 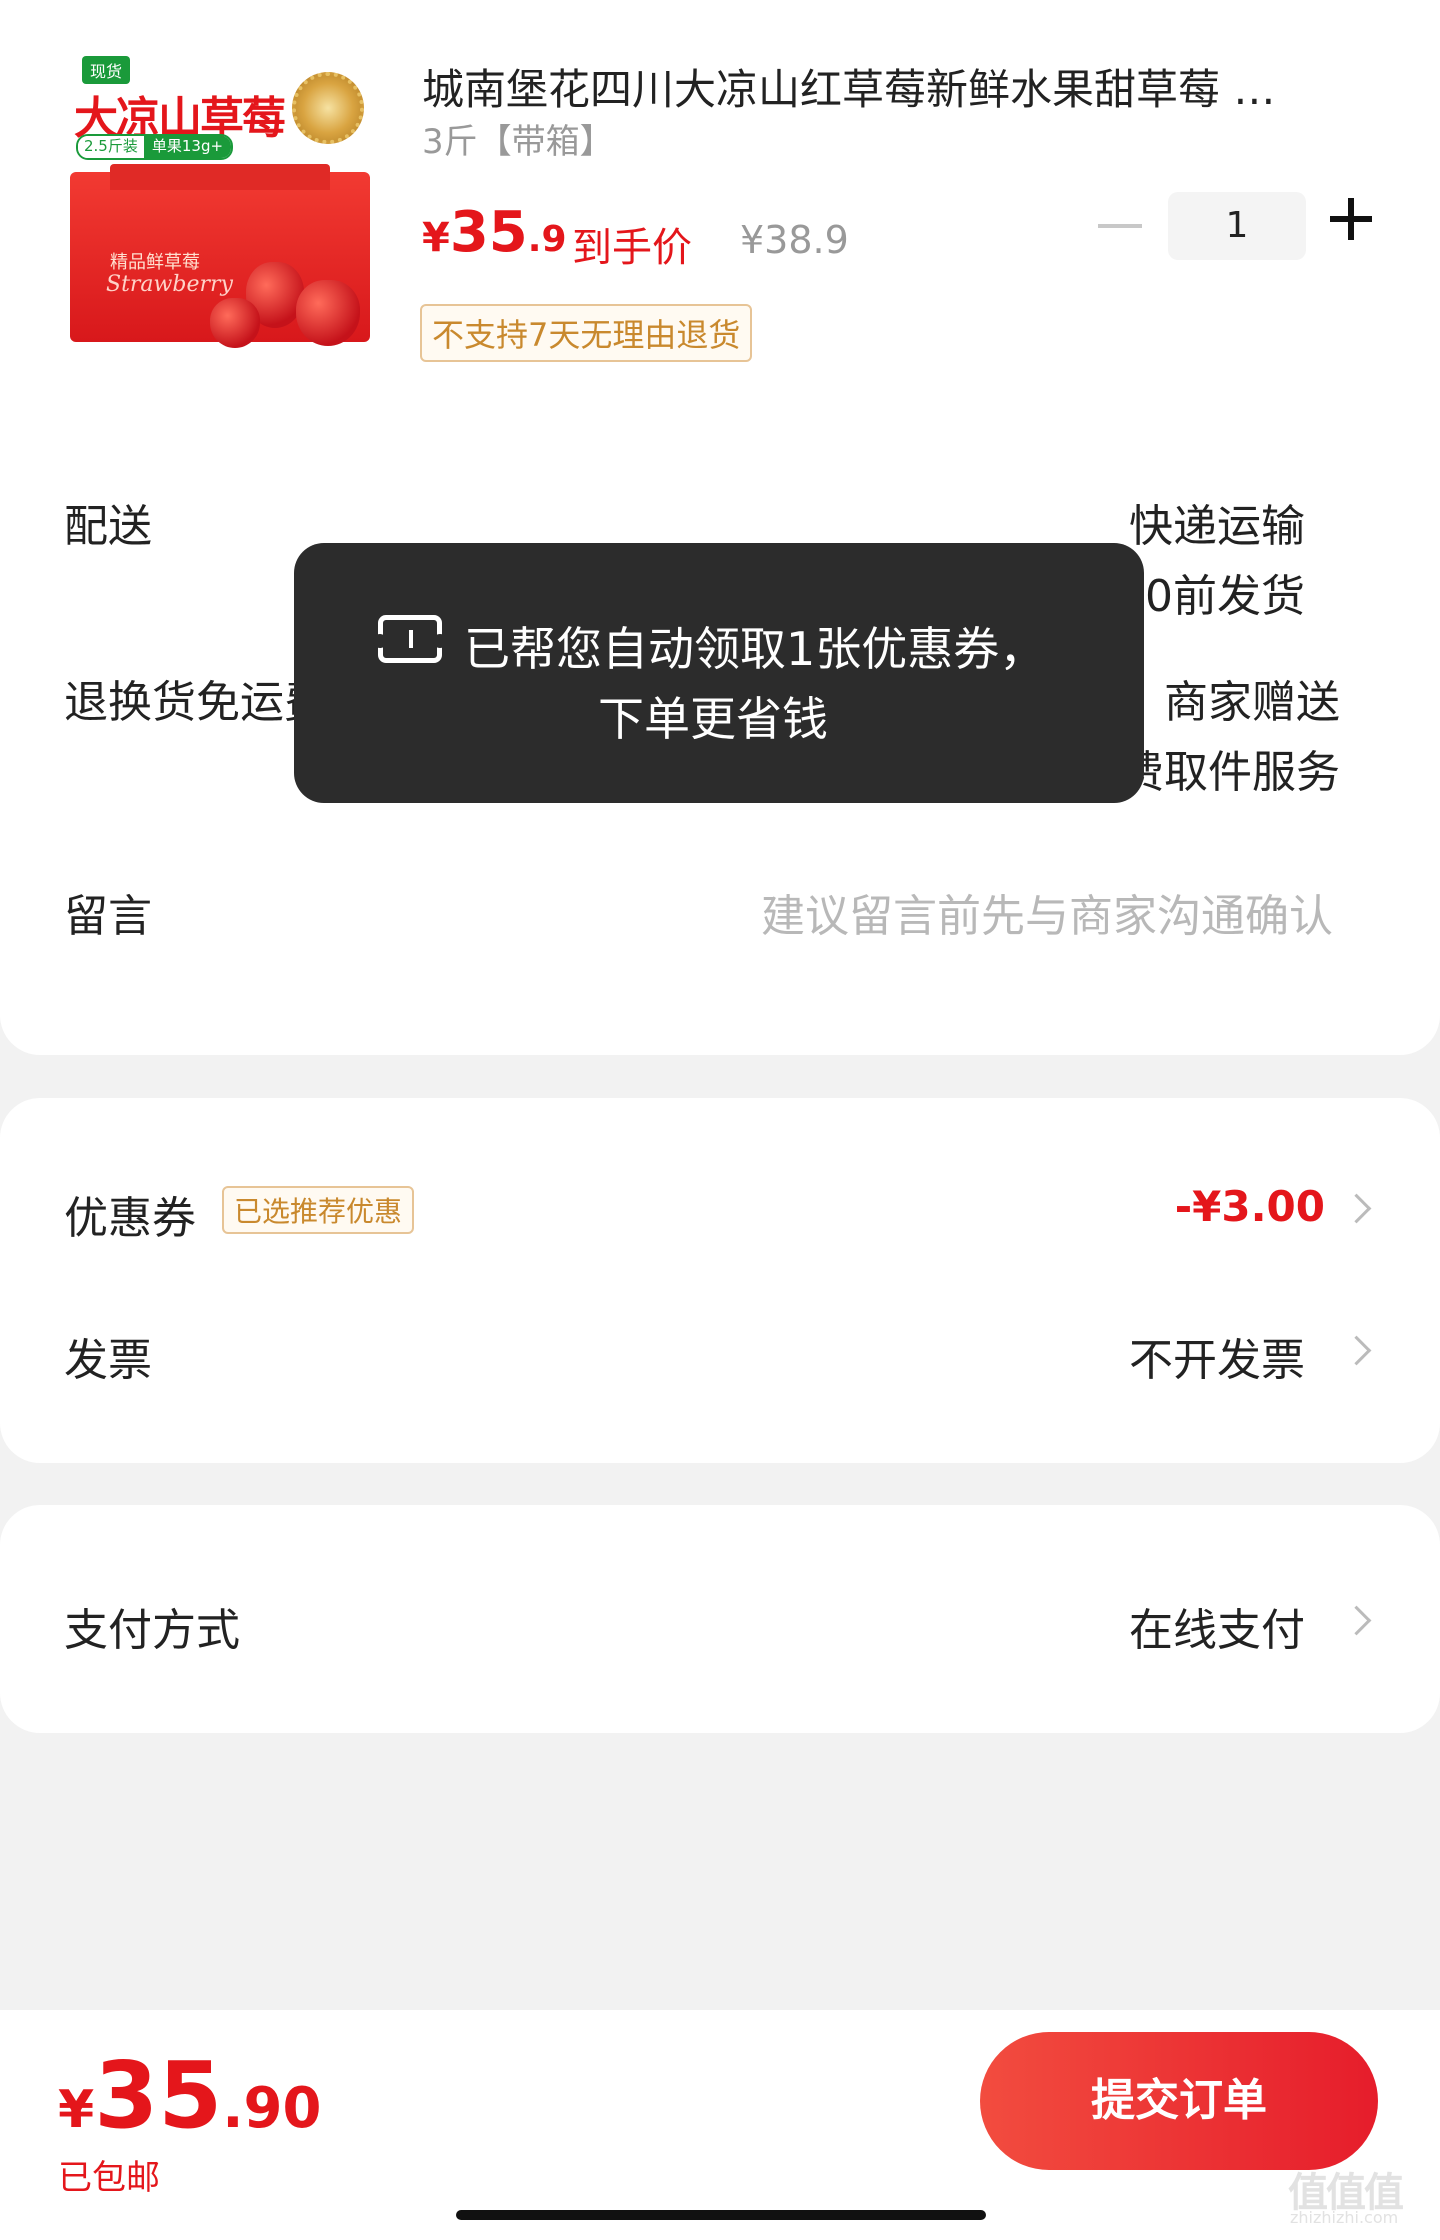 I want to click on delivery-method: 快递运输, so click(x=1217, y=522).